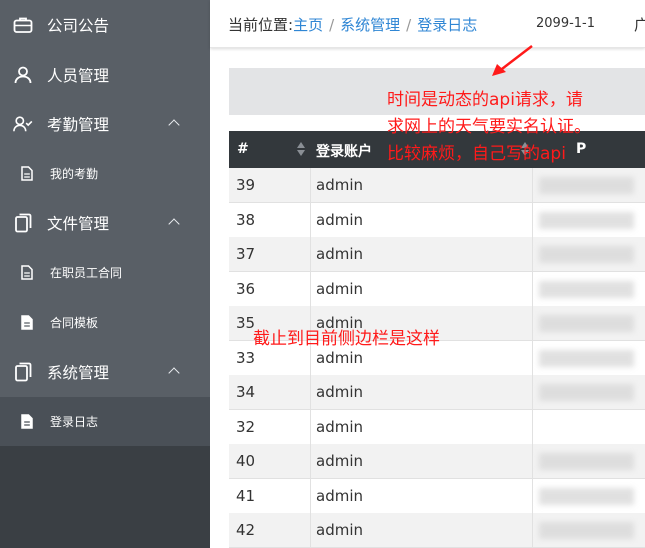 The image size is (645, 548). What do you see at coordinates (74, 422) in the screenshot?
I see `sidebar-item-label: 登录日志` at bounding box center [74, 422].